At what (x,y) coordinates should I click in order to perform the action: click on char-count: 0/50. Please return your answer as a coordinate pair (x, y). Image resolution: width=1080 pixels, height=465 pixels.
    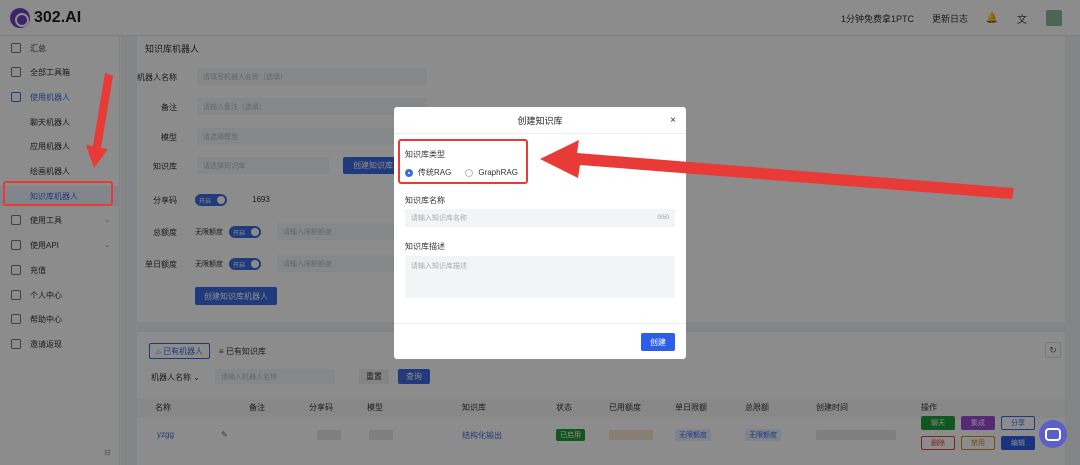
    Looking at the image, I should click on (663, 218).